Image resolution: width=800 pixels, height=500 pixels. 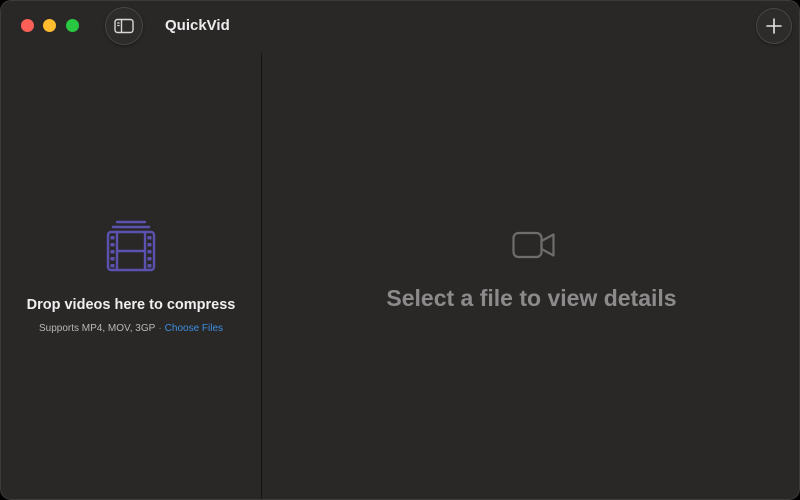 I want to click on sidebar-icon, so click(x=124, y=26).